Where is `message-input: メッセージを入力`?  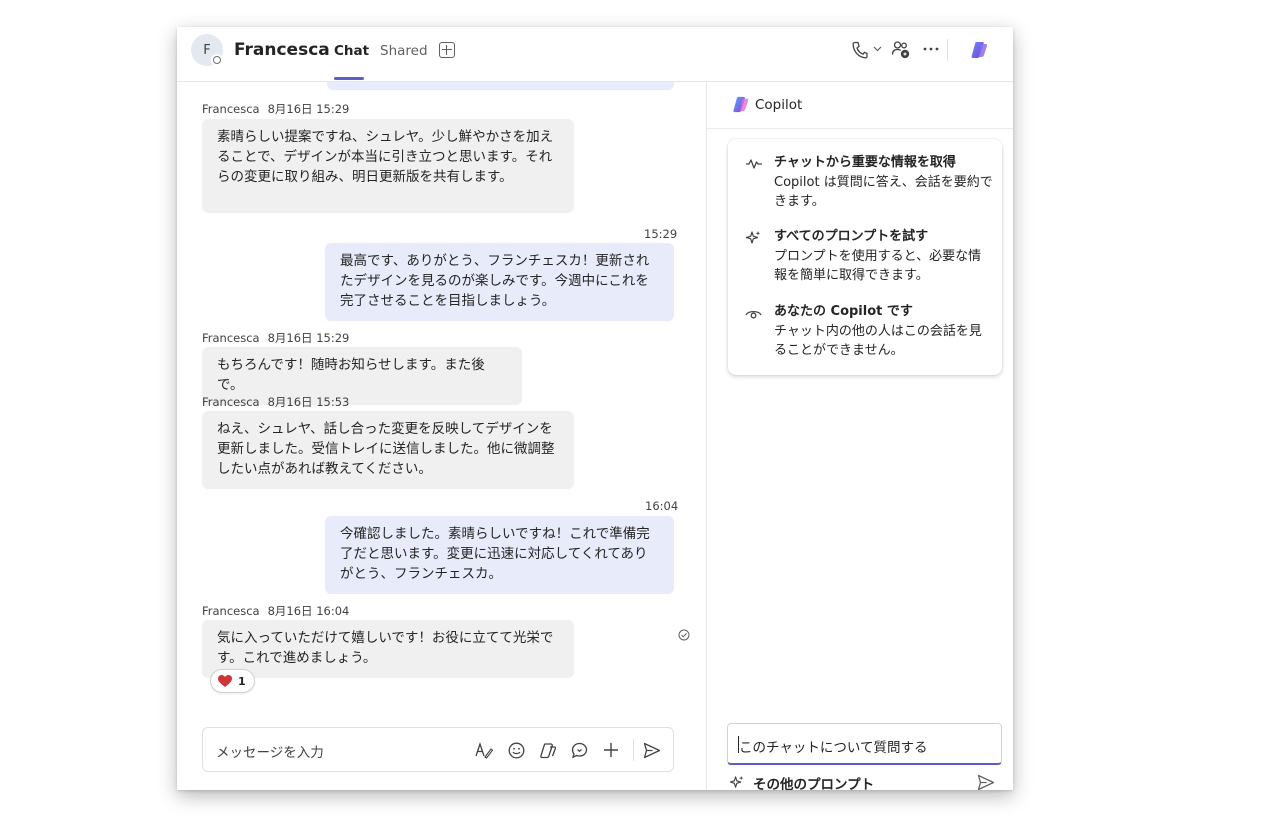
message-input: メッセージを入力 is located at coordinates (270, 751).